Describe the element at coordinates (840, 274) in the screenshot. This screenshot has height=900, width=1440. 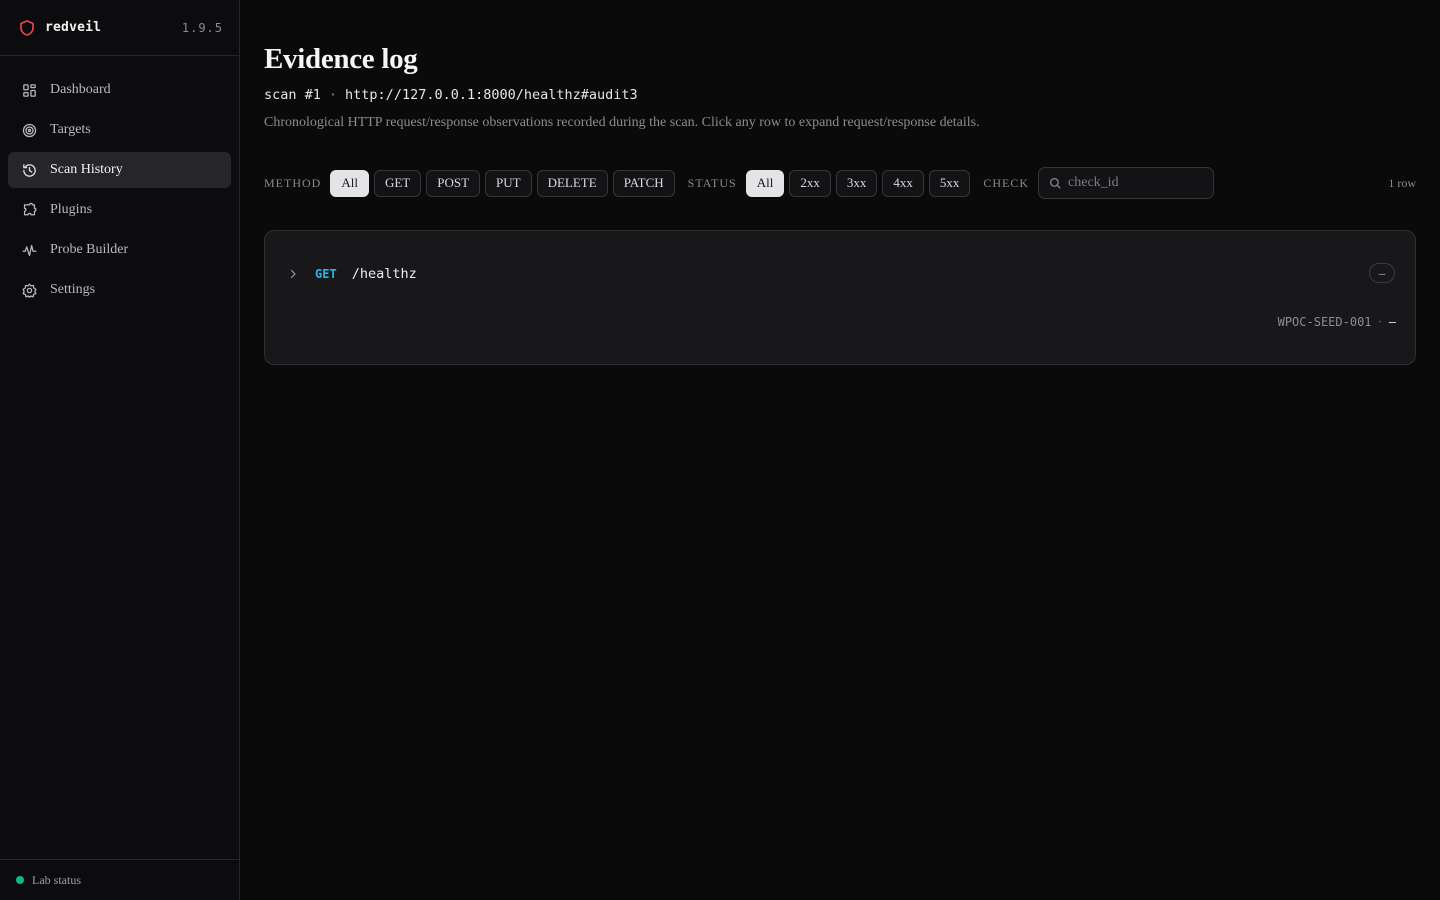
I see `evidence-row-header: GET /healthz –` at that location.